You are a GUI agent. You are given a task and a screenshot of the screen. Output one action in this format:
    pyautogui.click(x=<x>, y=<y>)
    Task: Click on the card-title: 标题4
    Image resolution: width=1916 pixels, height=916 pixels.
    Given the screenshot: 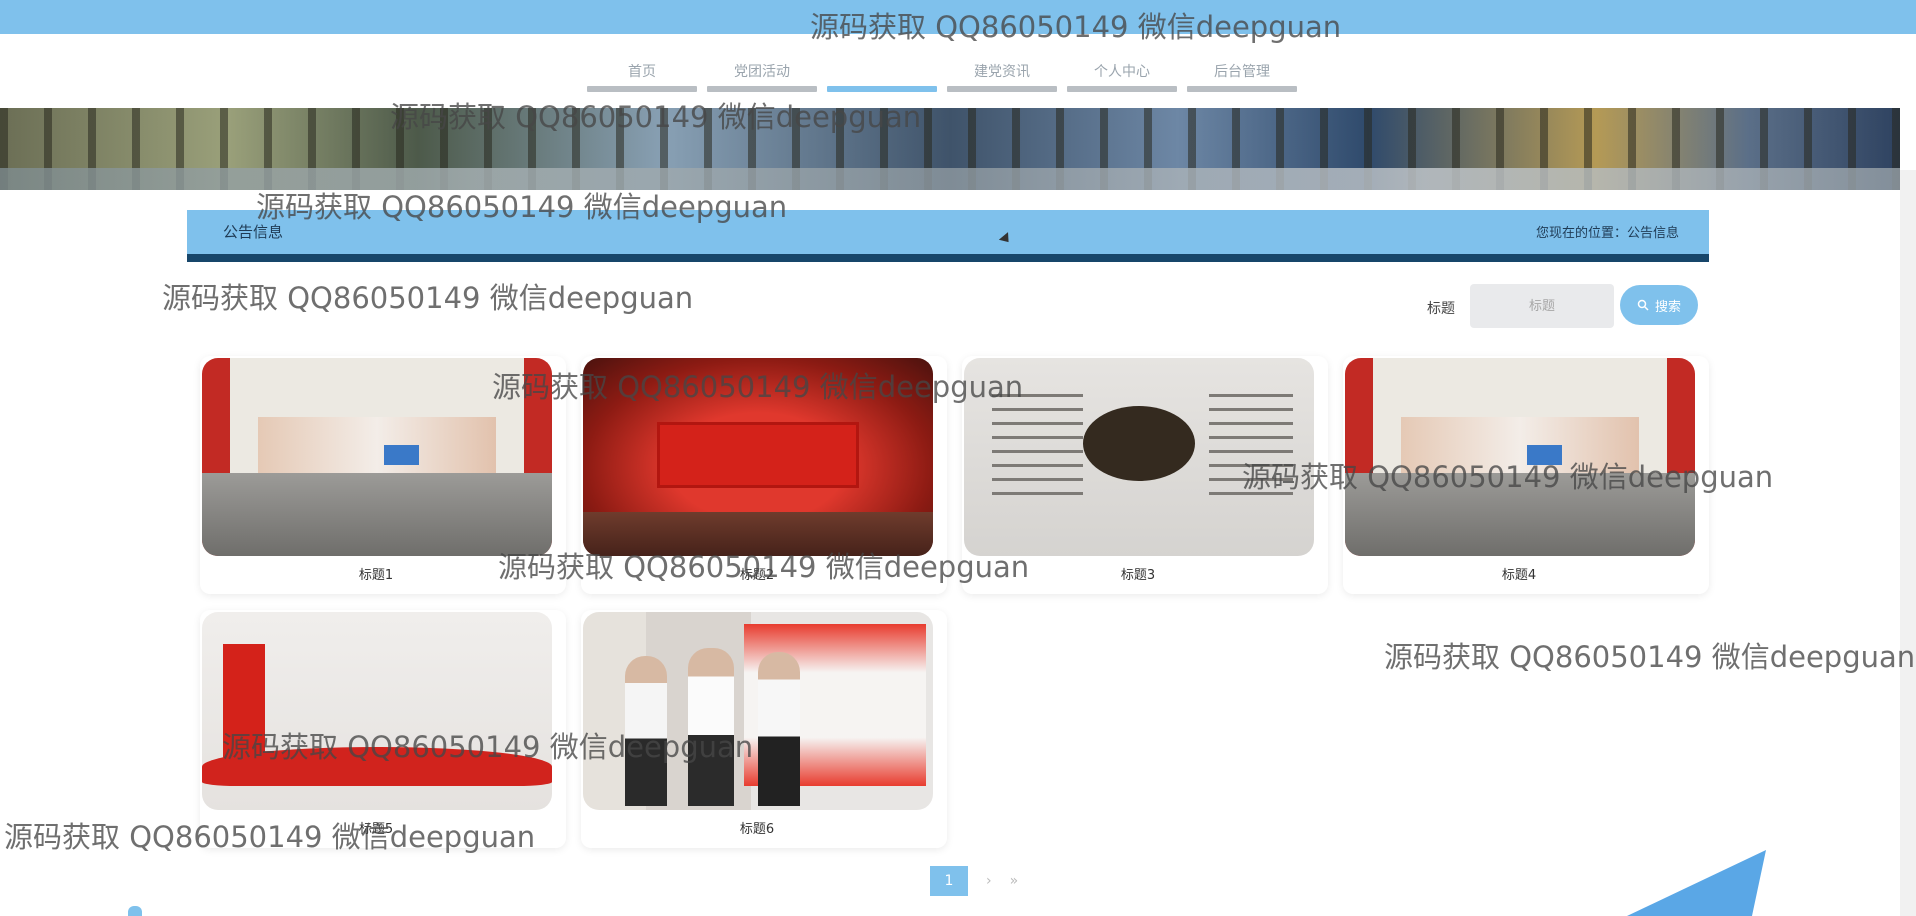 What is the action you would take?
    pyautogui.click(x=1519, y=573)
    